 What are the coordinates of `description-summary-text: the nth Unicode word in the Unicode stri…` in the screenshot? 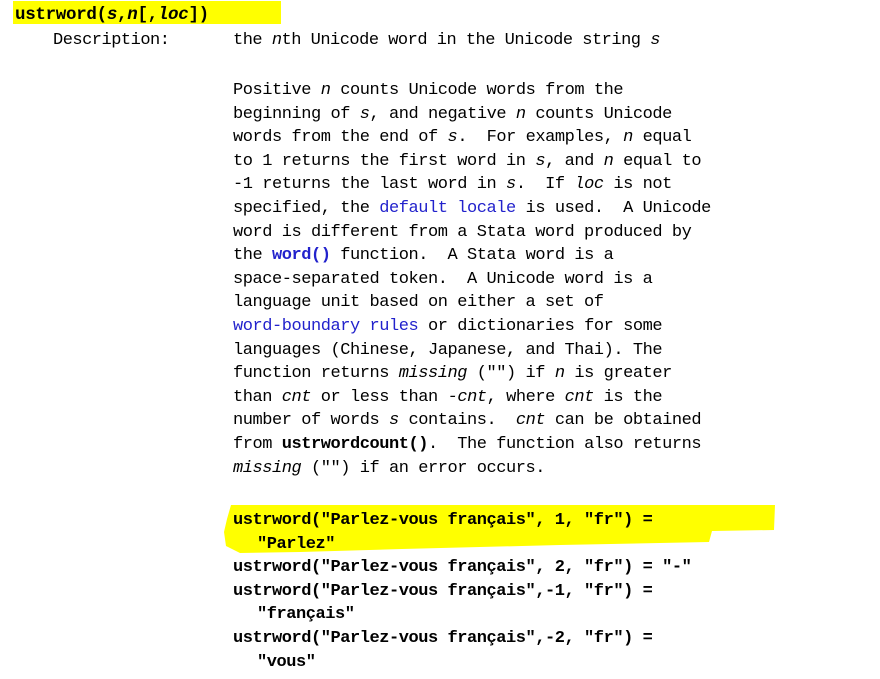 It's located at (446, 40).